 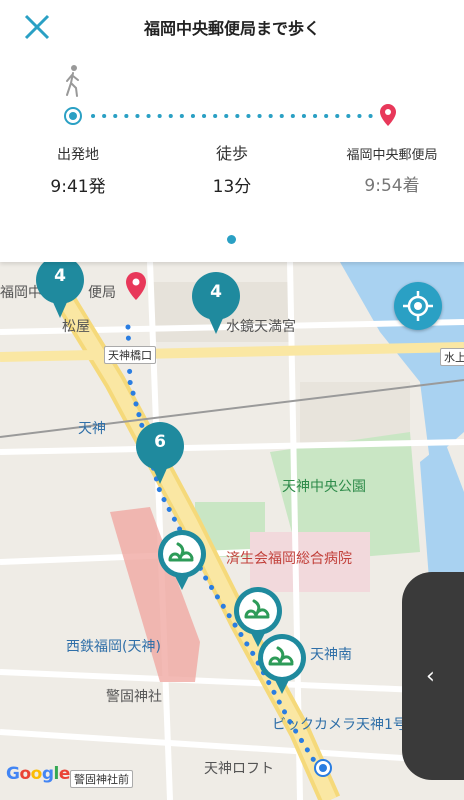 I want to click on map-label-matsuya: 松屋, so click(x=76, y=326).